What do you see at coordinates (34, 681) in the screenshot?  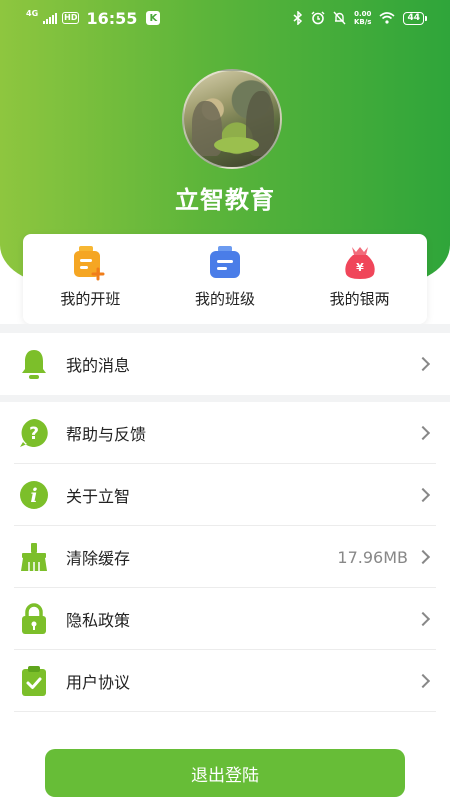 I see `clipboard-check-icon` at bounding box center [34, 681].